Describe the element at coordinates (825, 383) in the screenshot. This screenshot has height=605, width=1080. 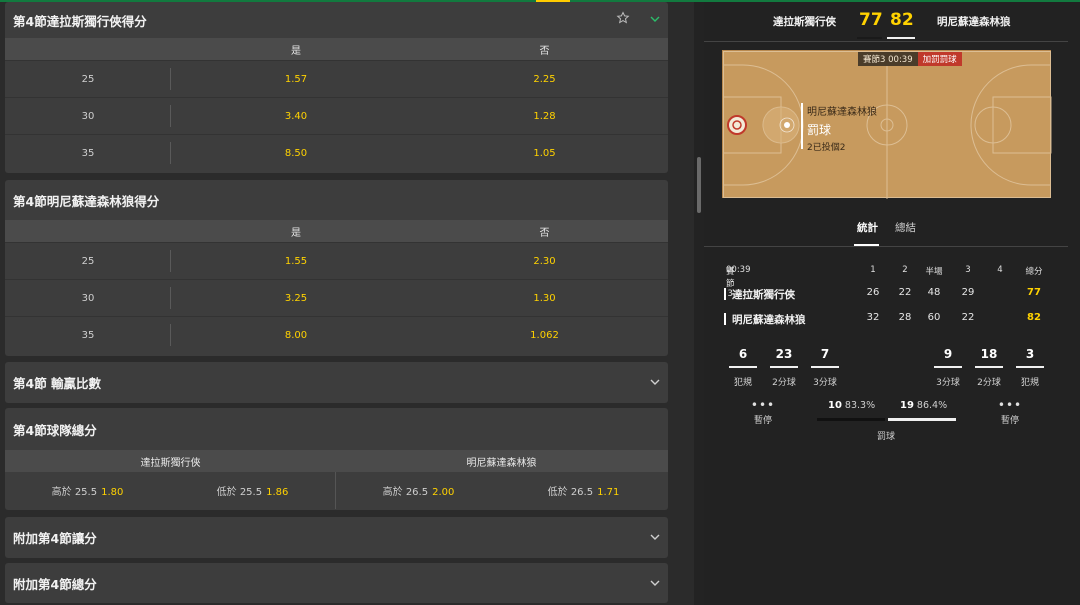
I see `counter-label: 3分球` at that location.